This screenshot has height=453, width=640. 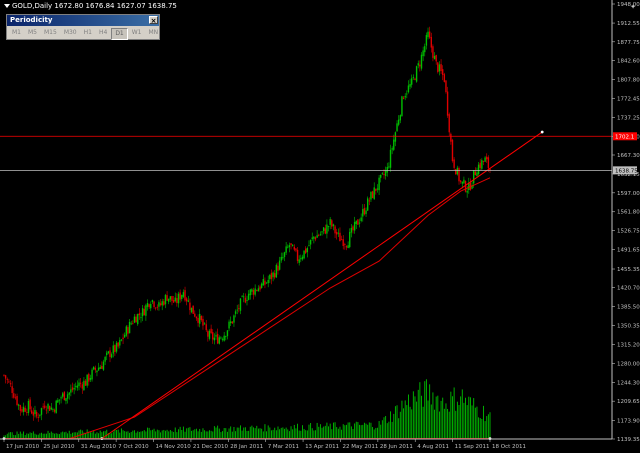 What do you see at coordinates (50, 34) in the screenshot?
I see `periodicity-button-m15: M15` at bounding box center [50, 34].